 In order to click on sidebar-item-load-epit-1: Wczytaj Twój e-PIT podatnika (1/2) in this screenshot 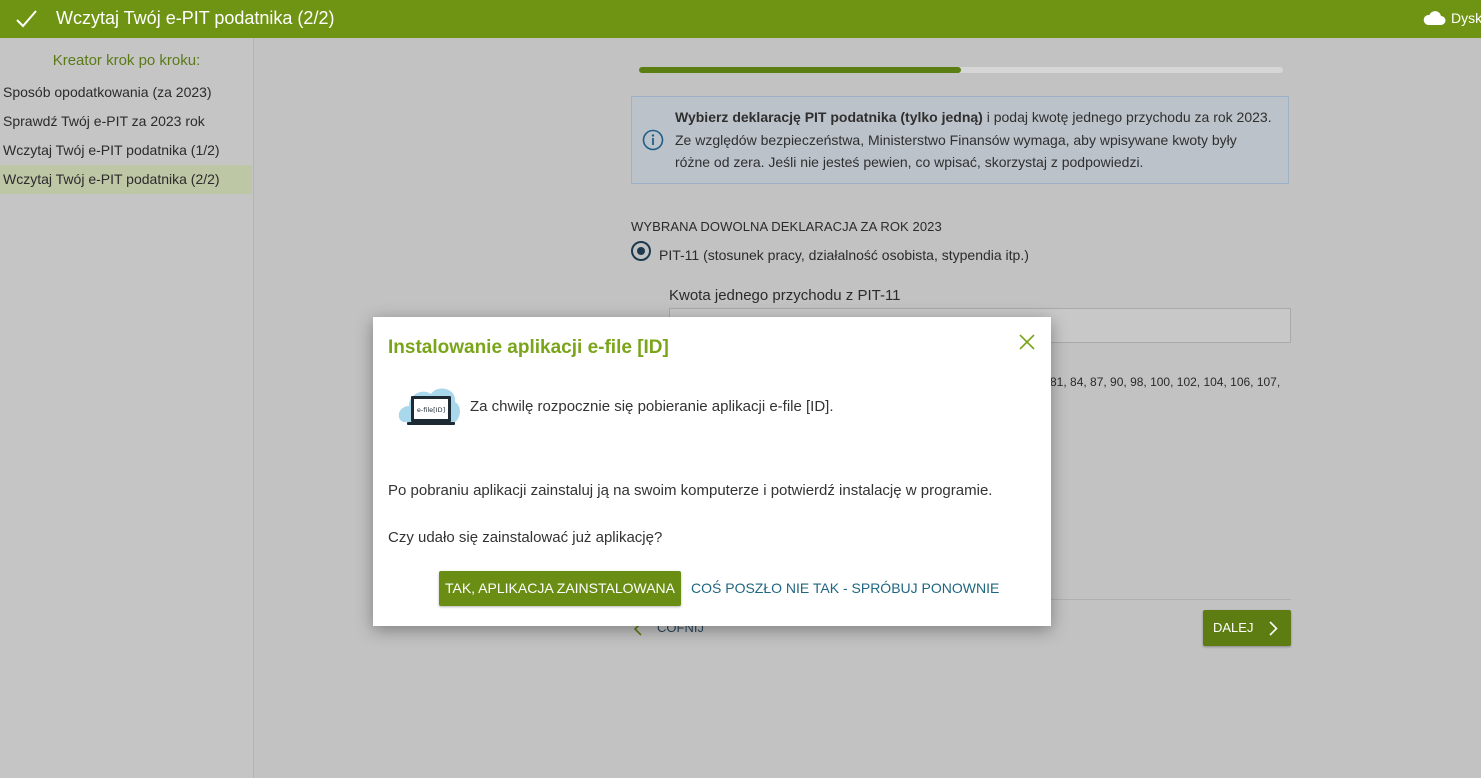, I will do `click(126, 150)`.